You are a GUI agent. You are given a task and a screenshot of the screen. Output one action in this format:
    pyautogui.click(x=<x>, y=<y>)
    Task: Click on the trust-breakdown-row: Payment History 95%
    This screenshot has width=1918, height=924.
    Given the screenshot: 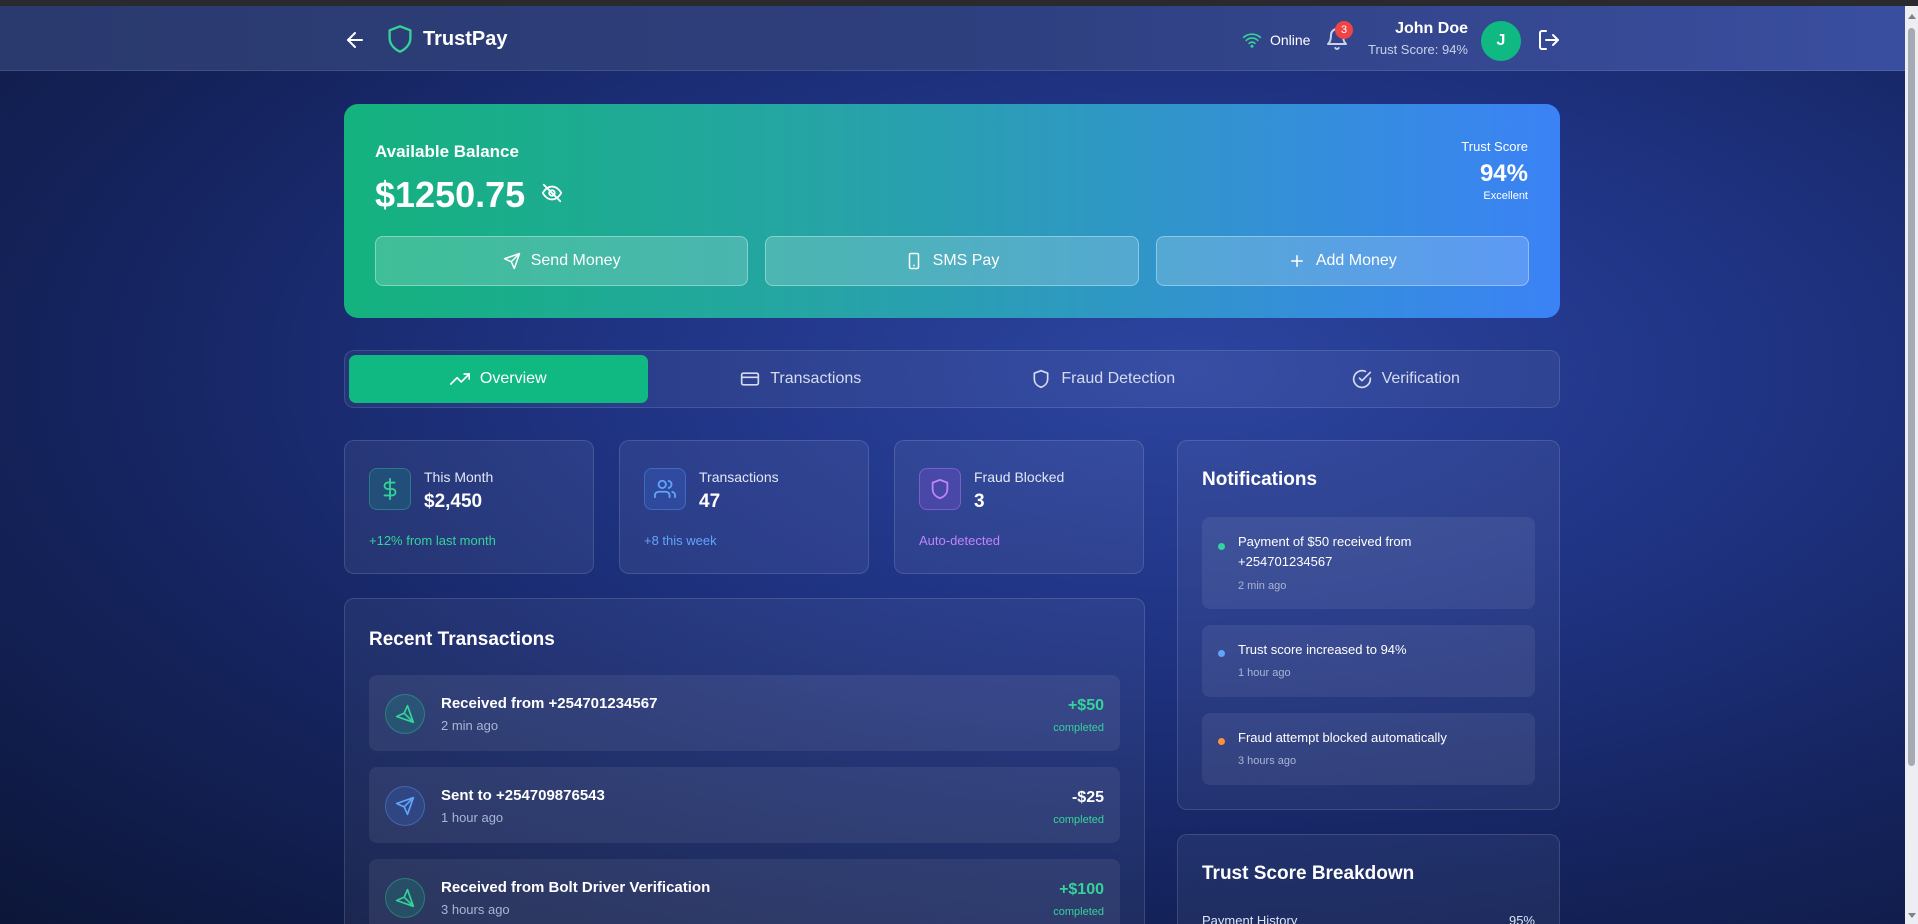 What is the action you would take?
    pyautogui.click(x=1368, y=918)
    